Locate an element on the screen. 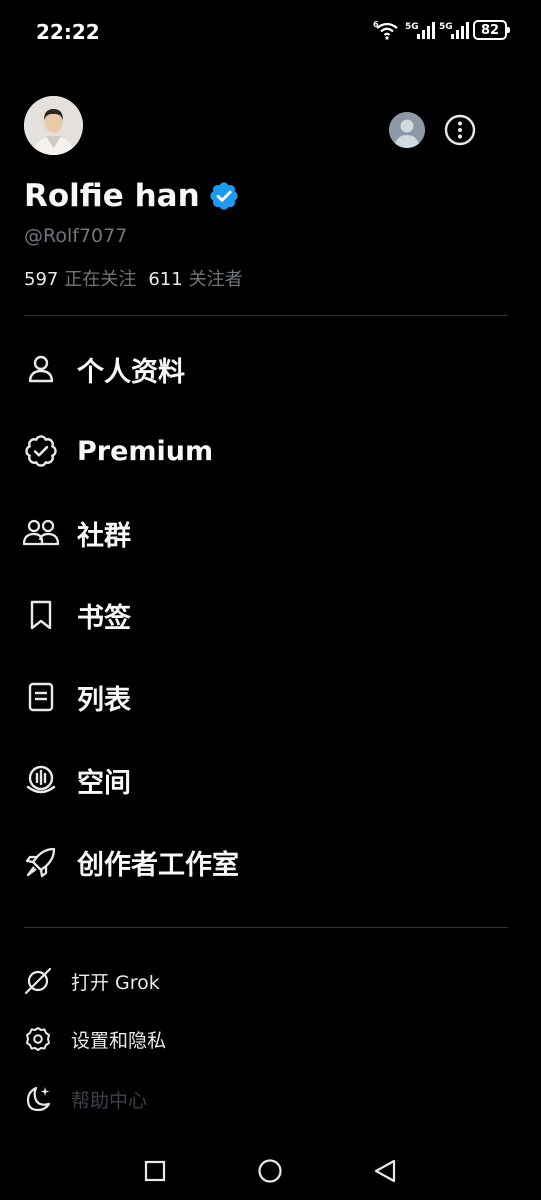 The image size is (541, 1200). menu-item-bookmarks: 书签 is located at coordinates (262, 615).